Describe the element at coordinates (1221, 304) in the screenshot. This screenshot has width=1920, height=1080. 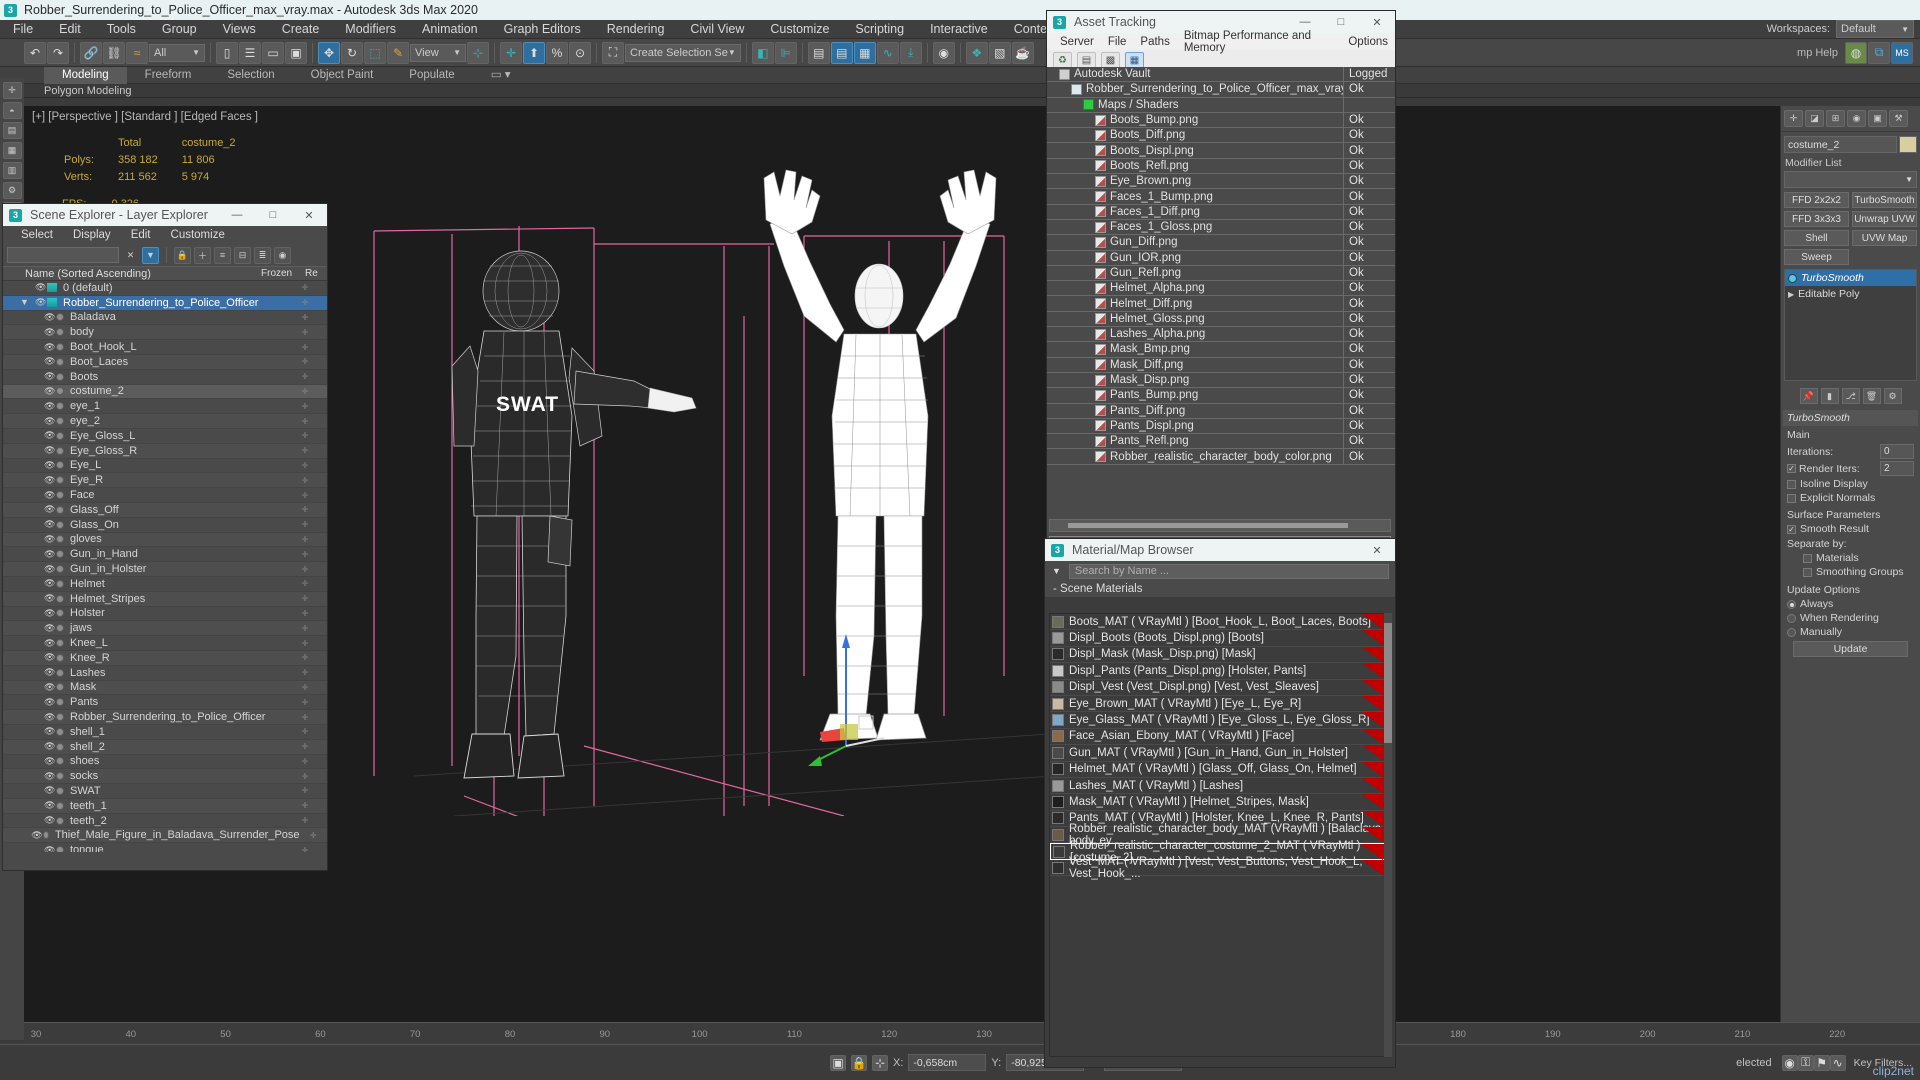
I see `asset-row: Helmet_Diff.png Ok` at that location.